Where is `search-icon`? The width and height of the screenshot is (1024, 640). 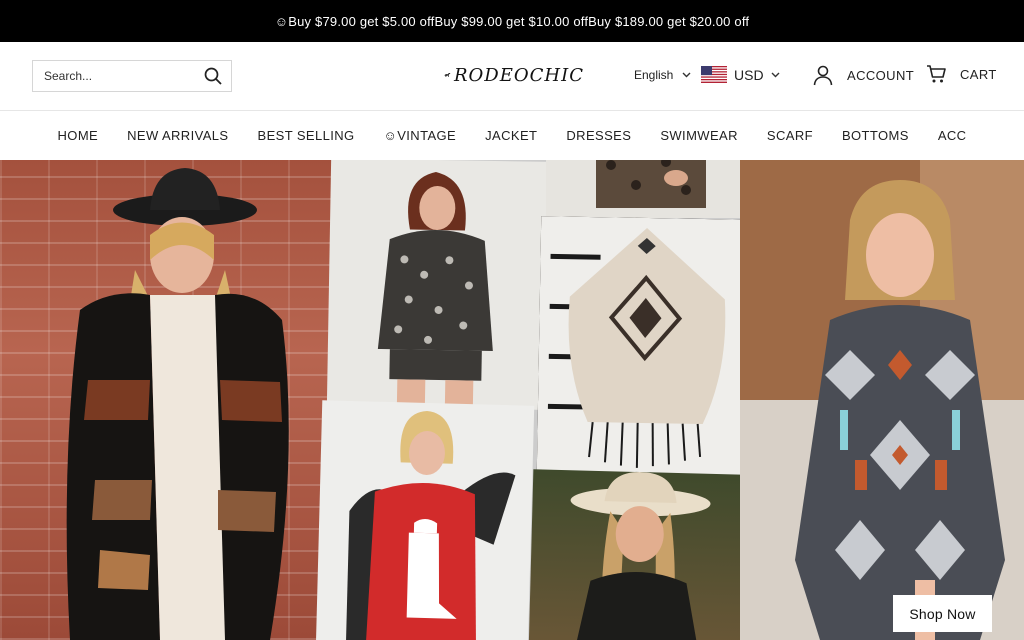
search-icon is located at coordinates (213, 76).